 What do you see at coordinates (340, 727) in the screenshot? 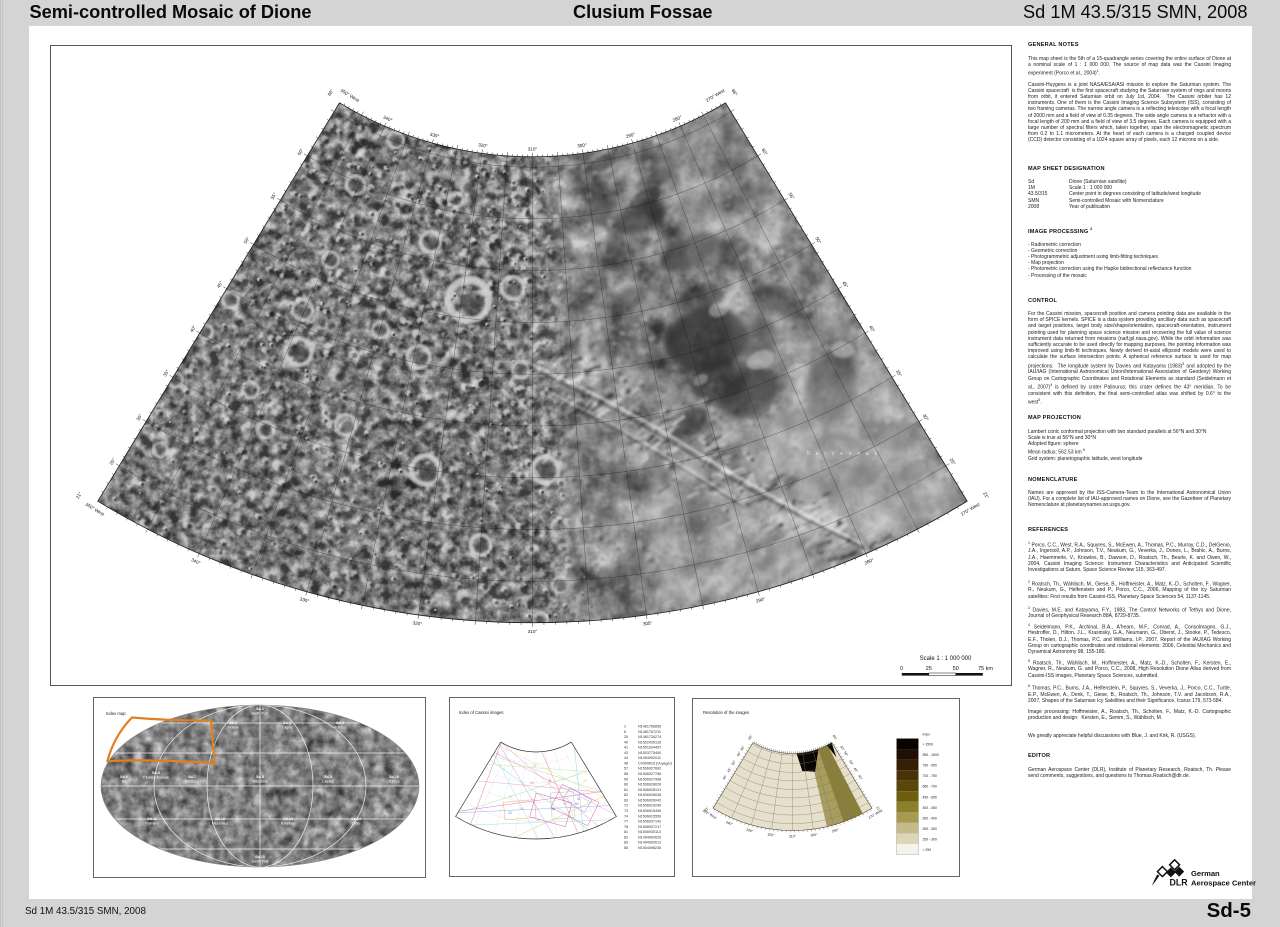
I see `svg-text: Aufidus` at bounding box center [340, 727].